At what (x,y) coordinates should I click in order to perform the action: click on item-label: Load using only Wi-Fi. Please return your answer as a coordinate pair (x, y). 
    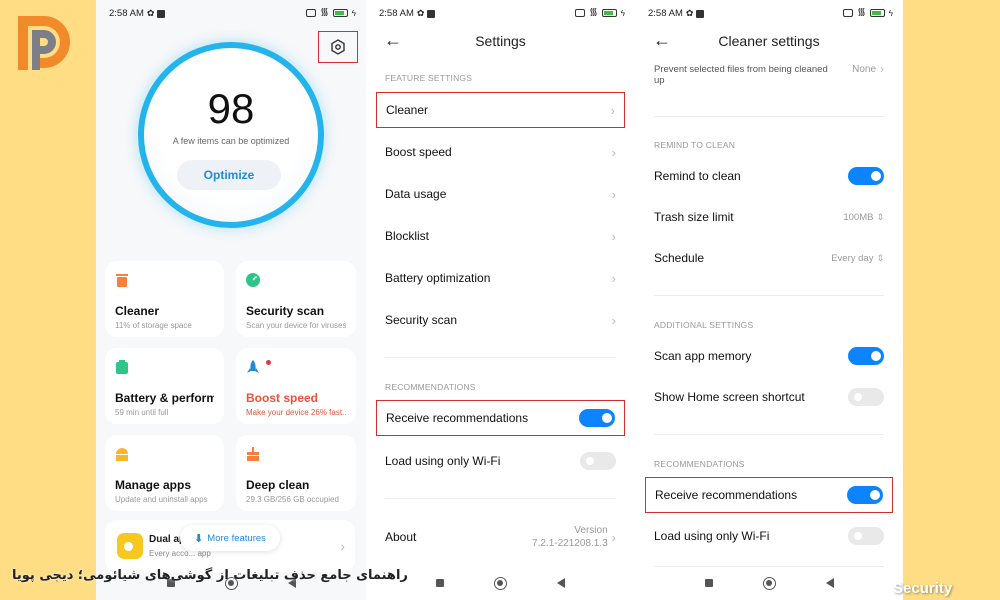
    Looking at the image, I should click on (443, 461).